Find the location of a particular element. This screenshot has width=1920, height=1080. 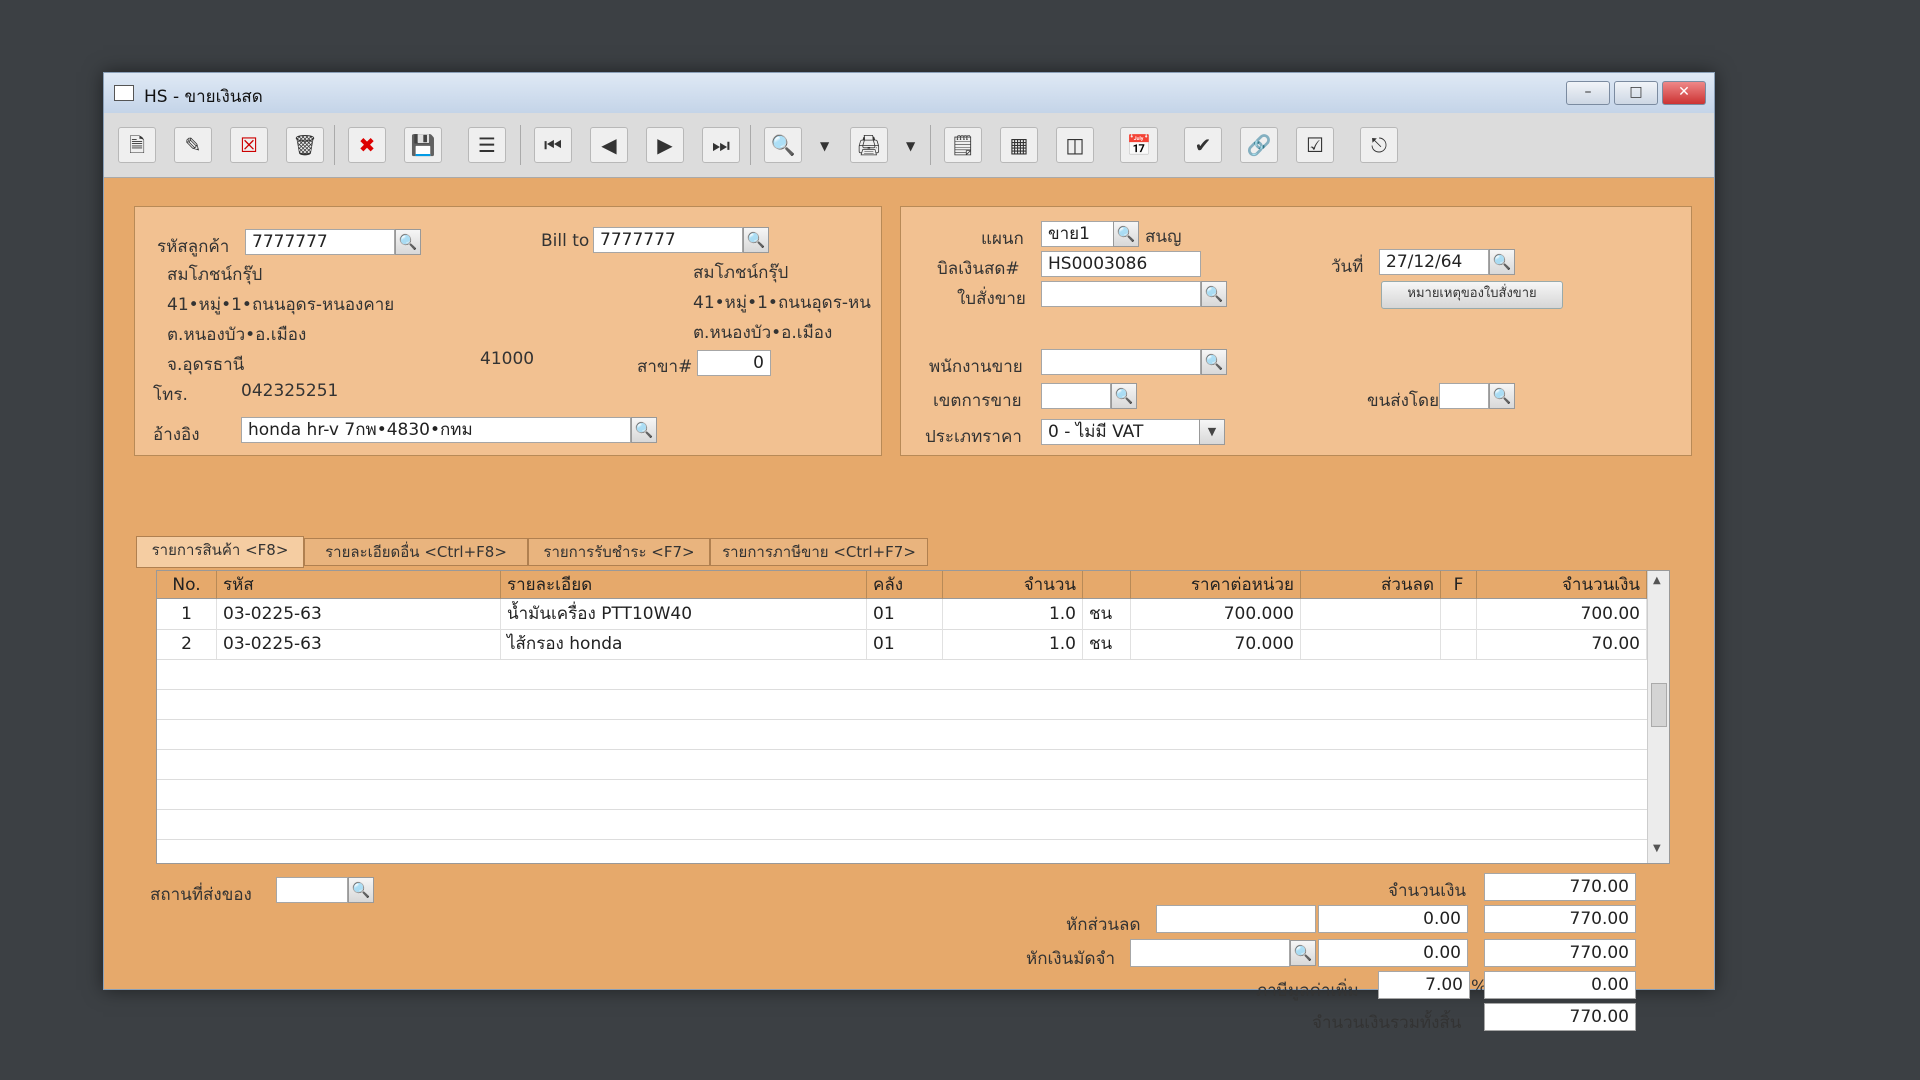

column-header-code: รหัส is located at coordinates (359, 585).